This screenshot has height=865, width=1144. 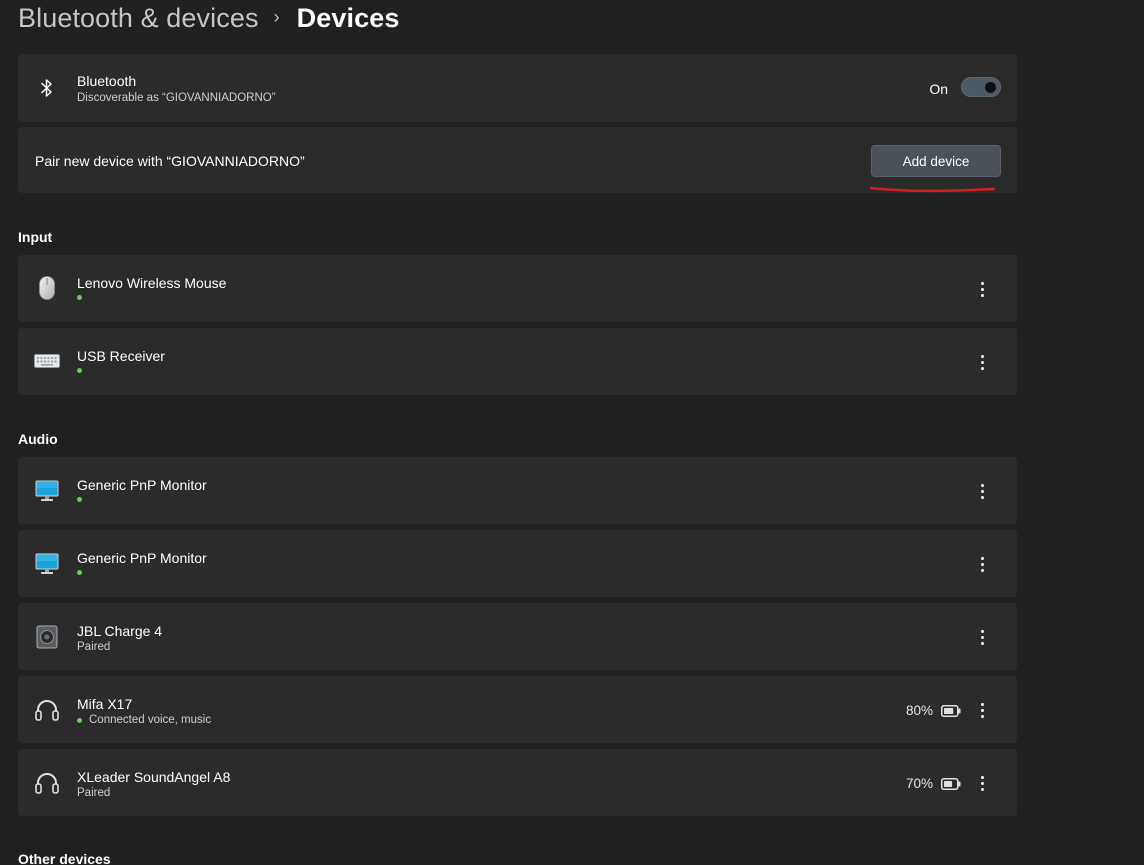 I want to click on device-status: Connected voice, music, so click(x=144, y=720).